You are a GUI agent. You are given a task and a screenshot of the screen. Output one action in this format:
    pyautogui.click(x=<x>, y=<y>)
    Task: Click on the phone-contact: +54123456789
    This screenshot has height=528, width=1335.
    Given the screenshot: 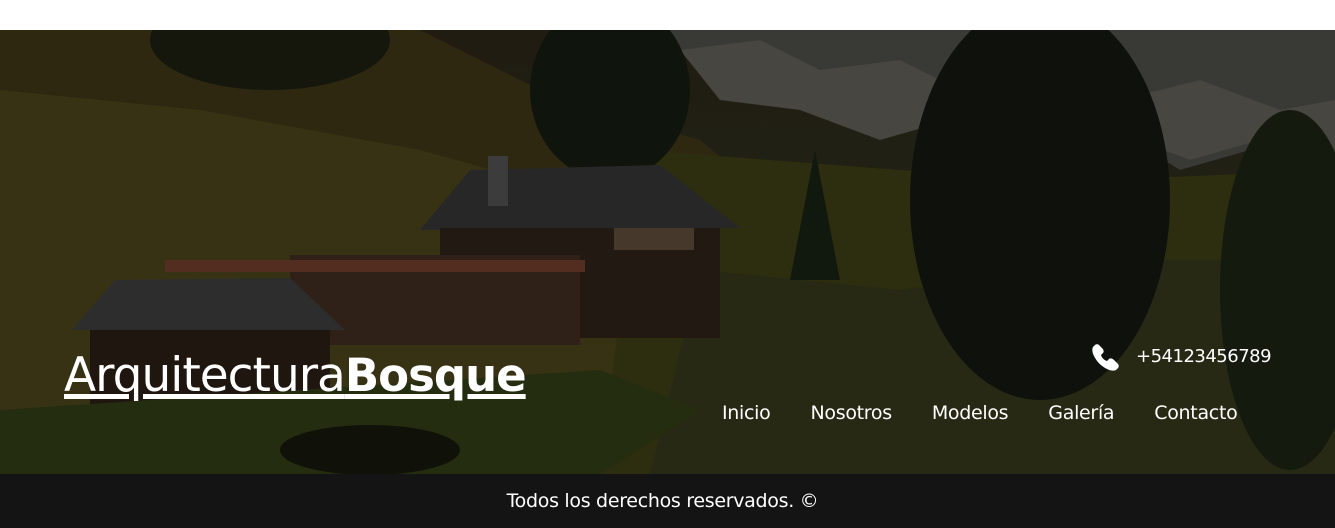 What is the action you would take?
    pyautogui.click(x=1181, y=356)
    